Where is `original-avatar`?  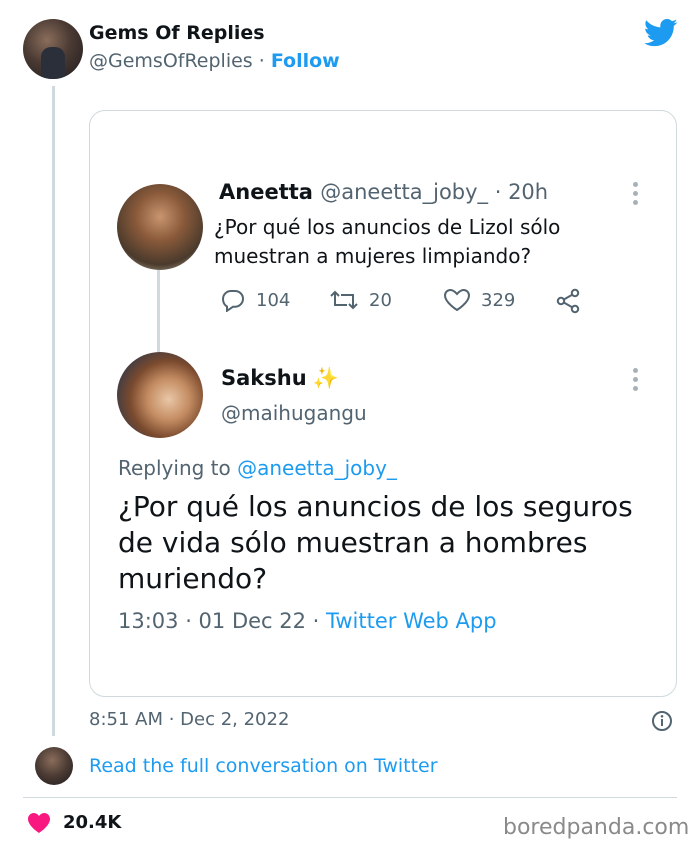
original-avatar is located at coordinates (160, 227).